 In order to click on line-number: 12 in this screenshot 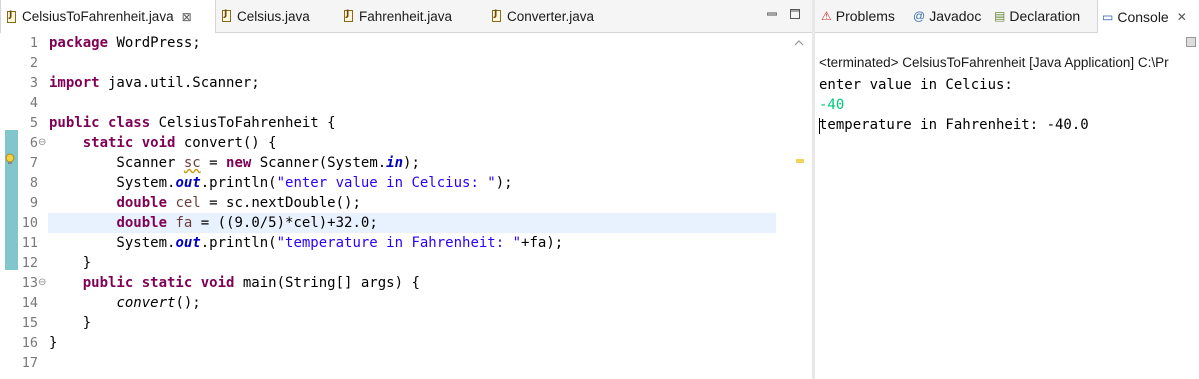, I will do `click(29, 263)`.